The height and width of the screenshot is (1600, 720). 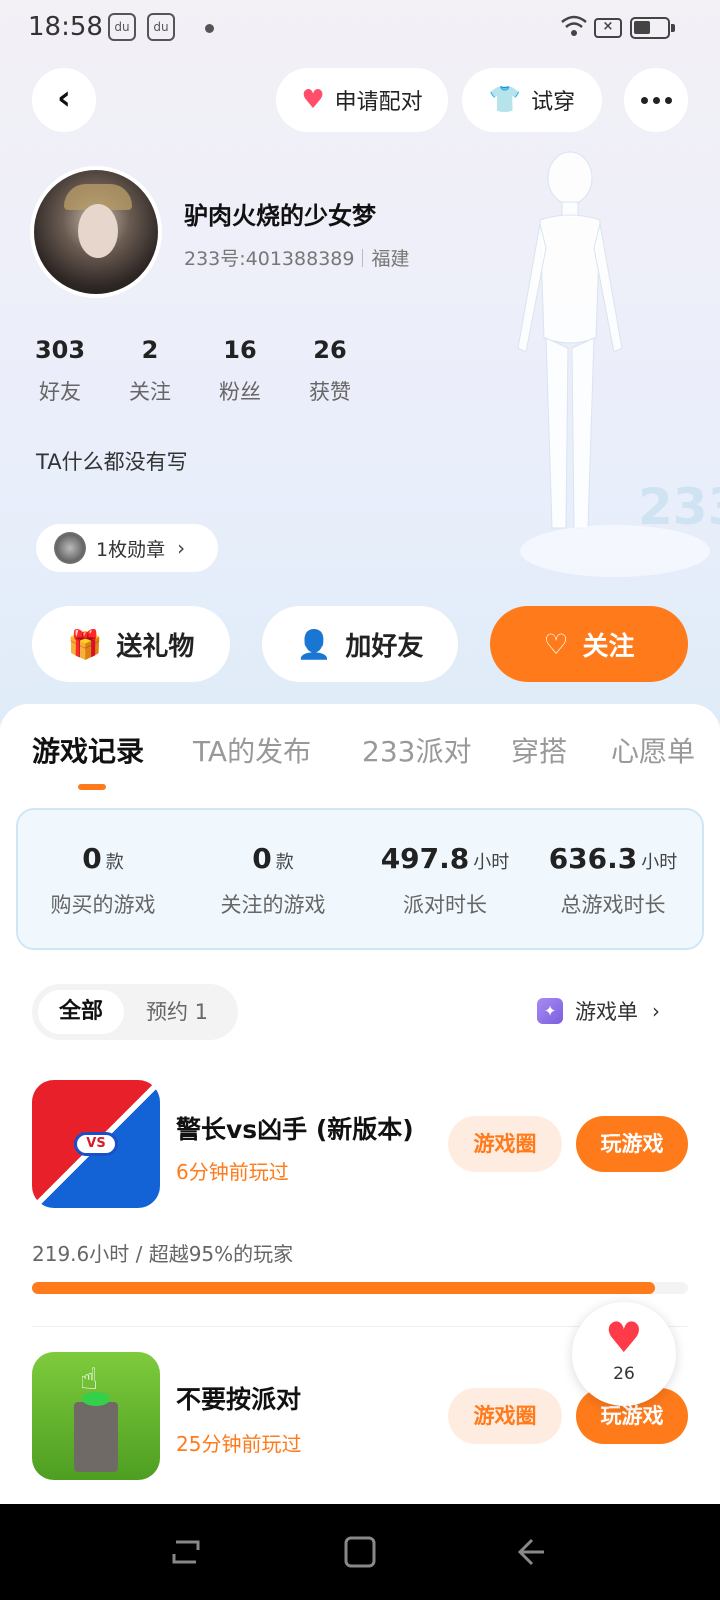 What do you see at coordinates (150, 371) in the screenshot?
I see `stat-following: 2 关注` at bounding box center [150, 371].